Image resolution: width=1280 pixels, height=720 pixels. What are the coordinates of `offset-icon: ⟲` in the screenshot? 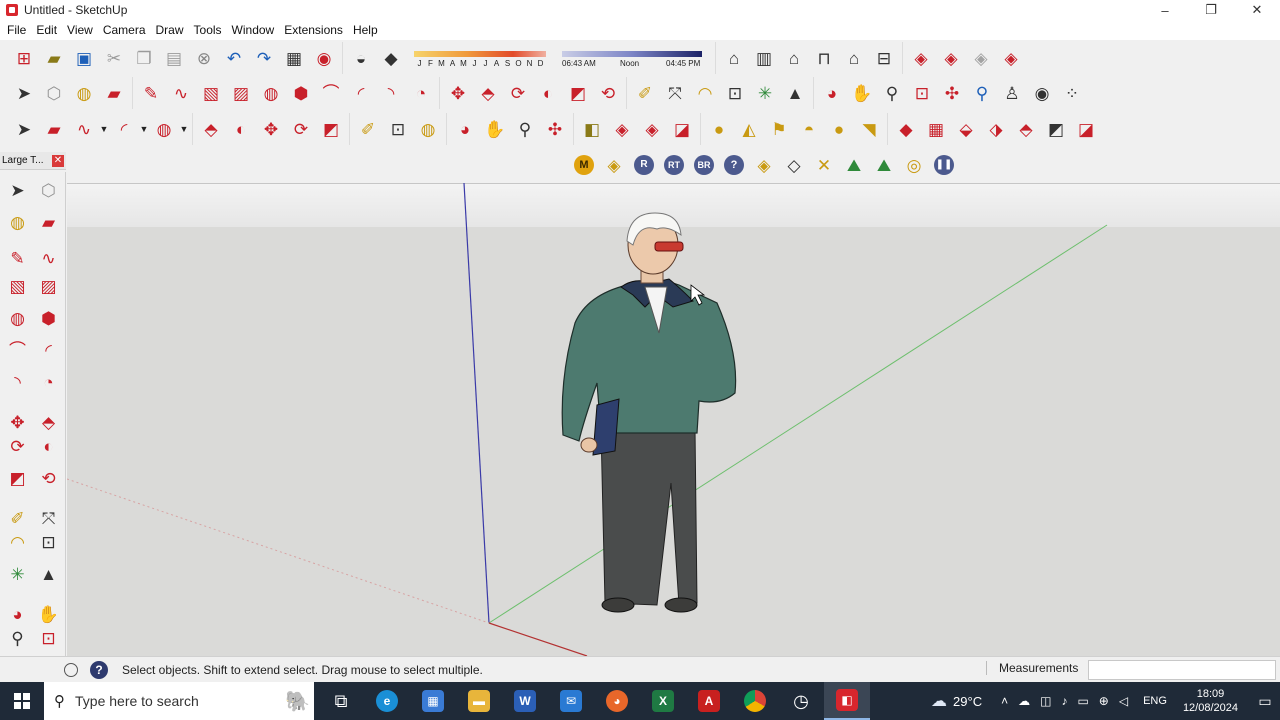 It's located at (608, 93).